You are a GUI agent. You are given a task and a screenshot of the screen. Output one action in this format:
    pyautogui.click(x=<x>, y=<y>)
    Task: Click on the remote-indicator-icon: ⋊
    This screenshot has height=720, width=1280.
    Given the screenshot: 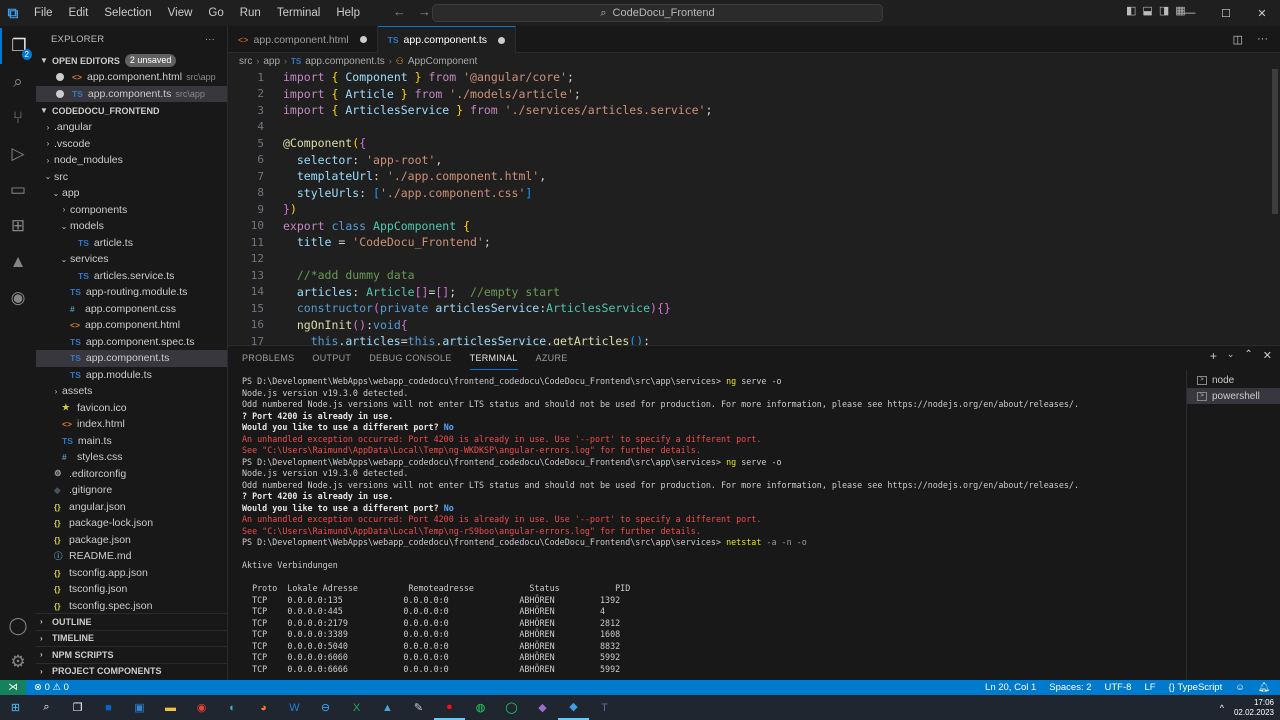 What is the action you would take?
    pyautogui.click(x=13, y=687)
    